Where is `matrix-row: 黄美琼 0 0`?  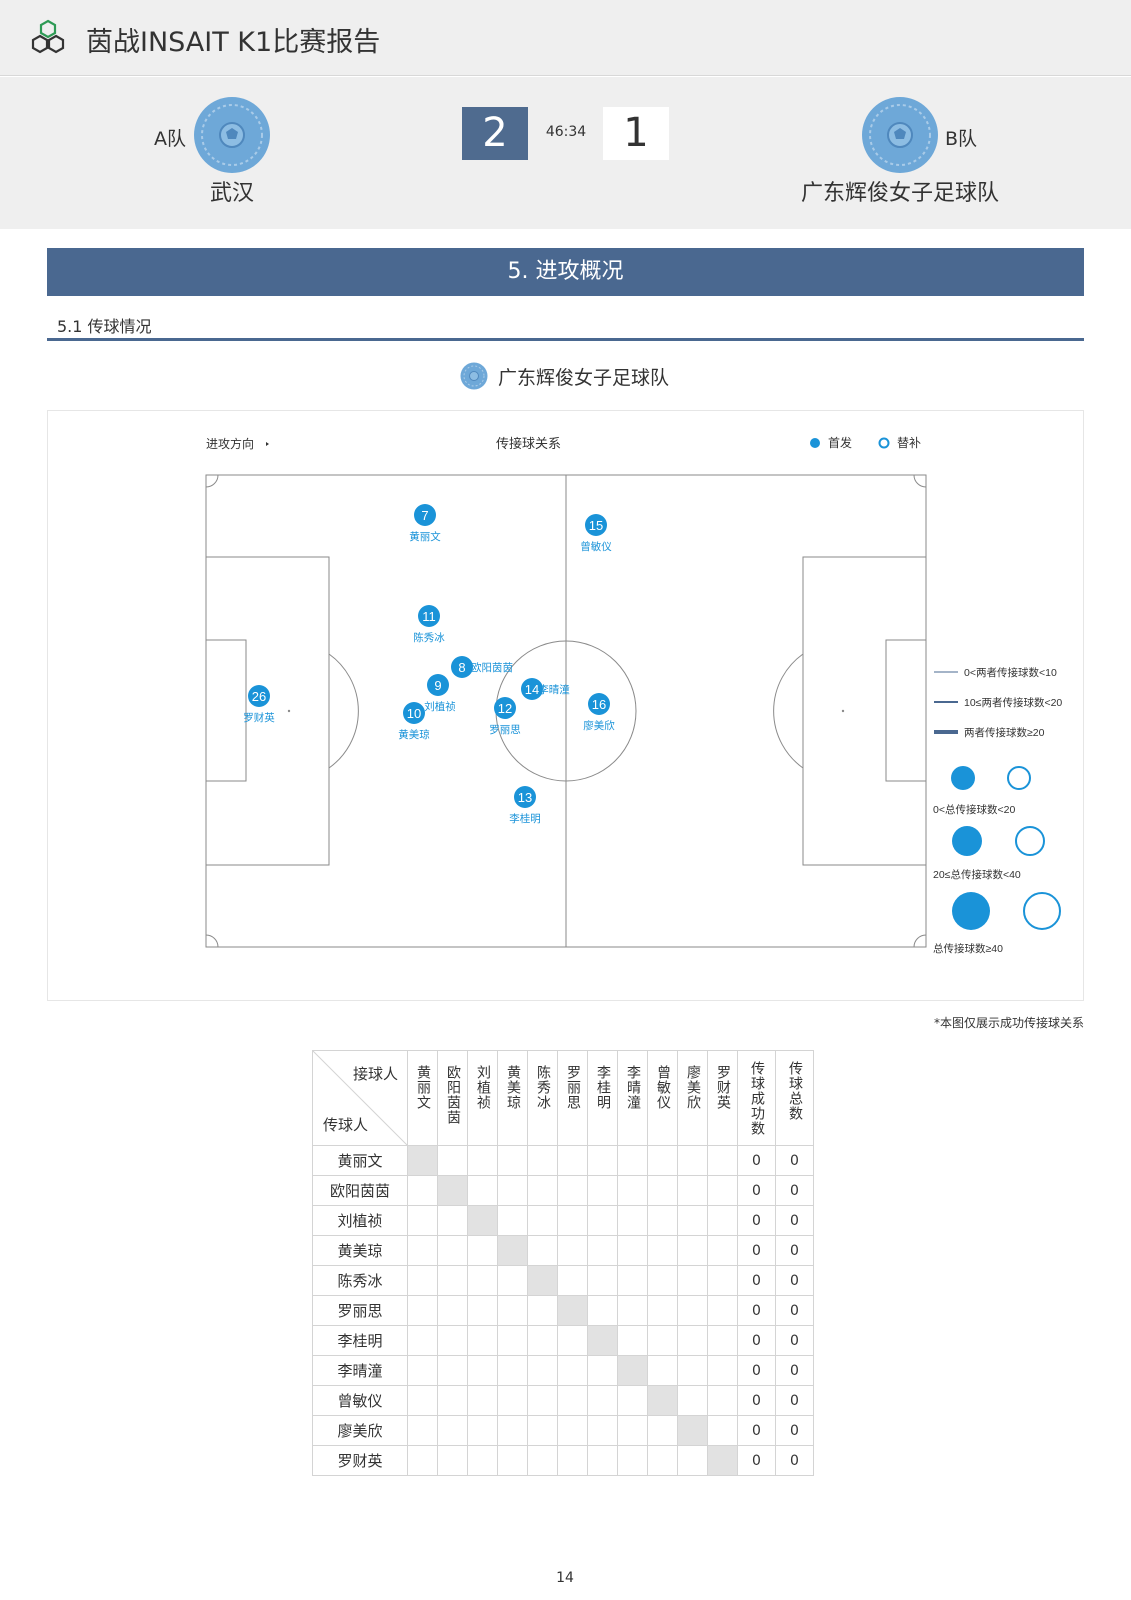
matrix-row: 黄美琼 0 0 is located at coordinates (563, 1250).